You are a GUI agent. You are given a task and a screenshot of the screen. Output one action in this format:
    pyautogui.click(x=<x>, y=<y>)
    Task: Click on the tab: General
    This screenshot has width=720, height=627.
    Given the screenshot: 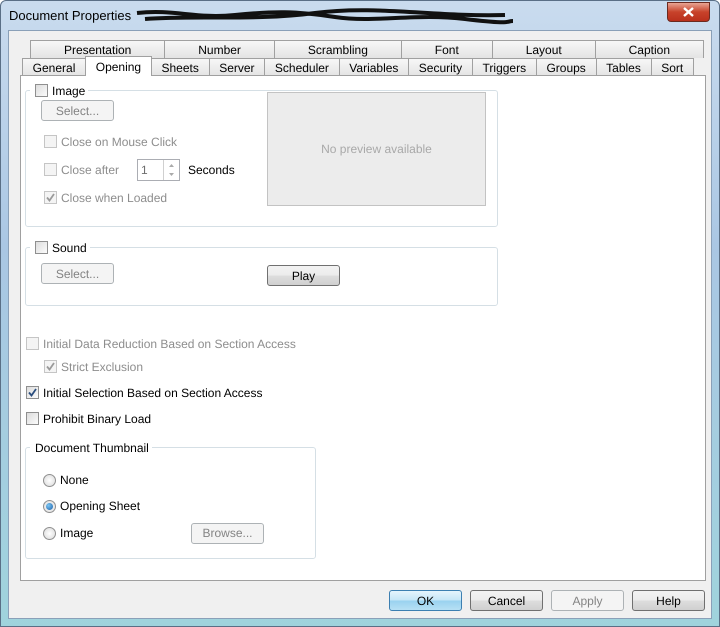 What is the action you would take?
    pyautogui.click(x=54, y=67)
    